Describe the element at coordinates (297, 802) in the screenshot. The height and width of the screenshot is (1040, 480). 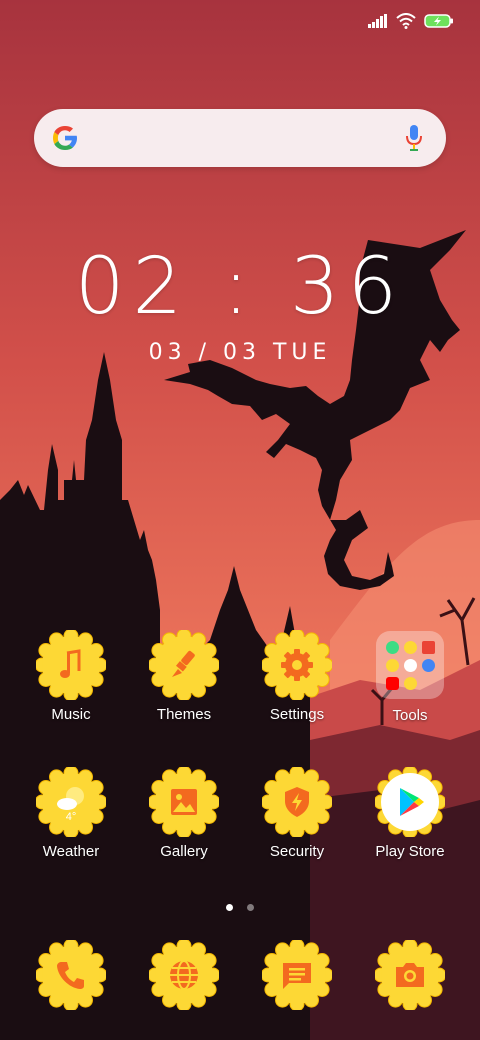
I see `shield-bolt-icon` at that location.